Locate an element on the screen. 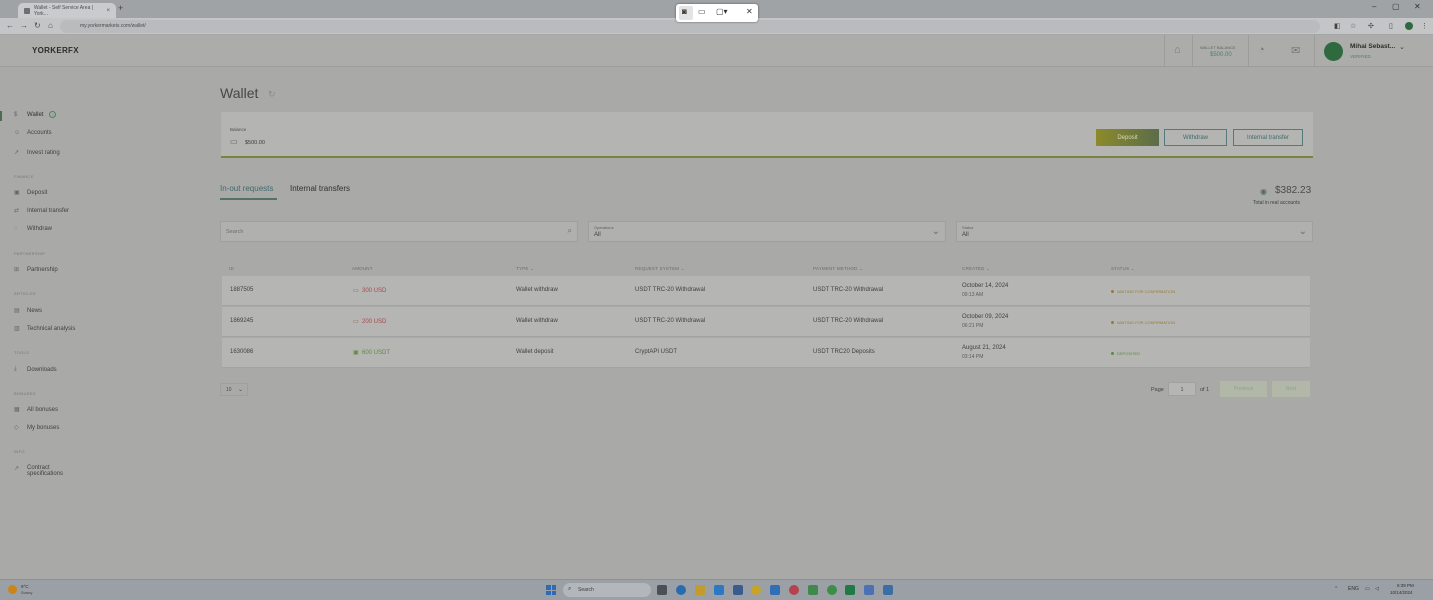 The height and width of the screenshot is (600, 1433). video-icon: ▭ is located at coordinates (702, 11).